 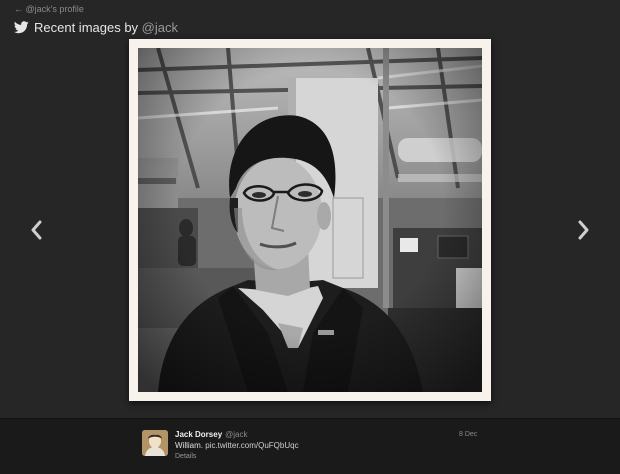 I want to click on chevron-left-icon, so click(x=36, y=230).